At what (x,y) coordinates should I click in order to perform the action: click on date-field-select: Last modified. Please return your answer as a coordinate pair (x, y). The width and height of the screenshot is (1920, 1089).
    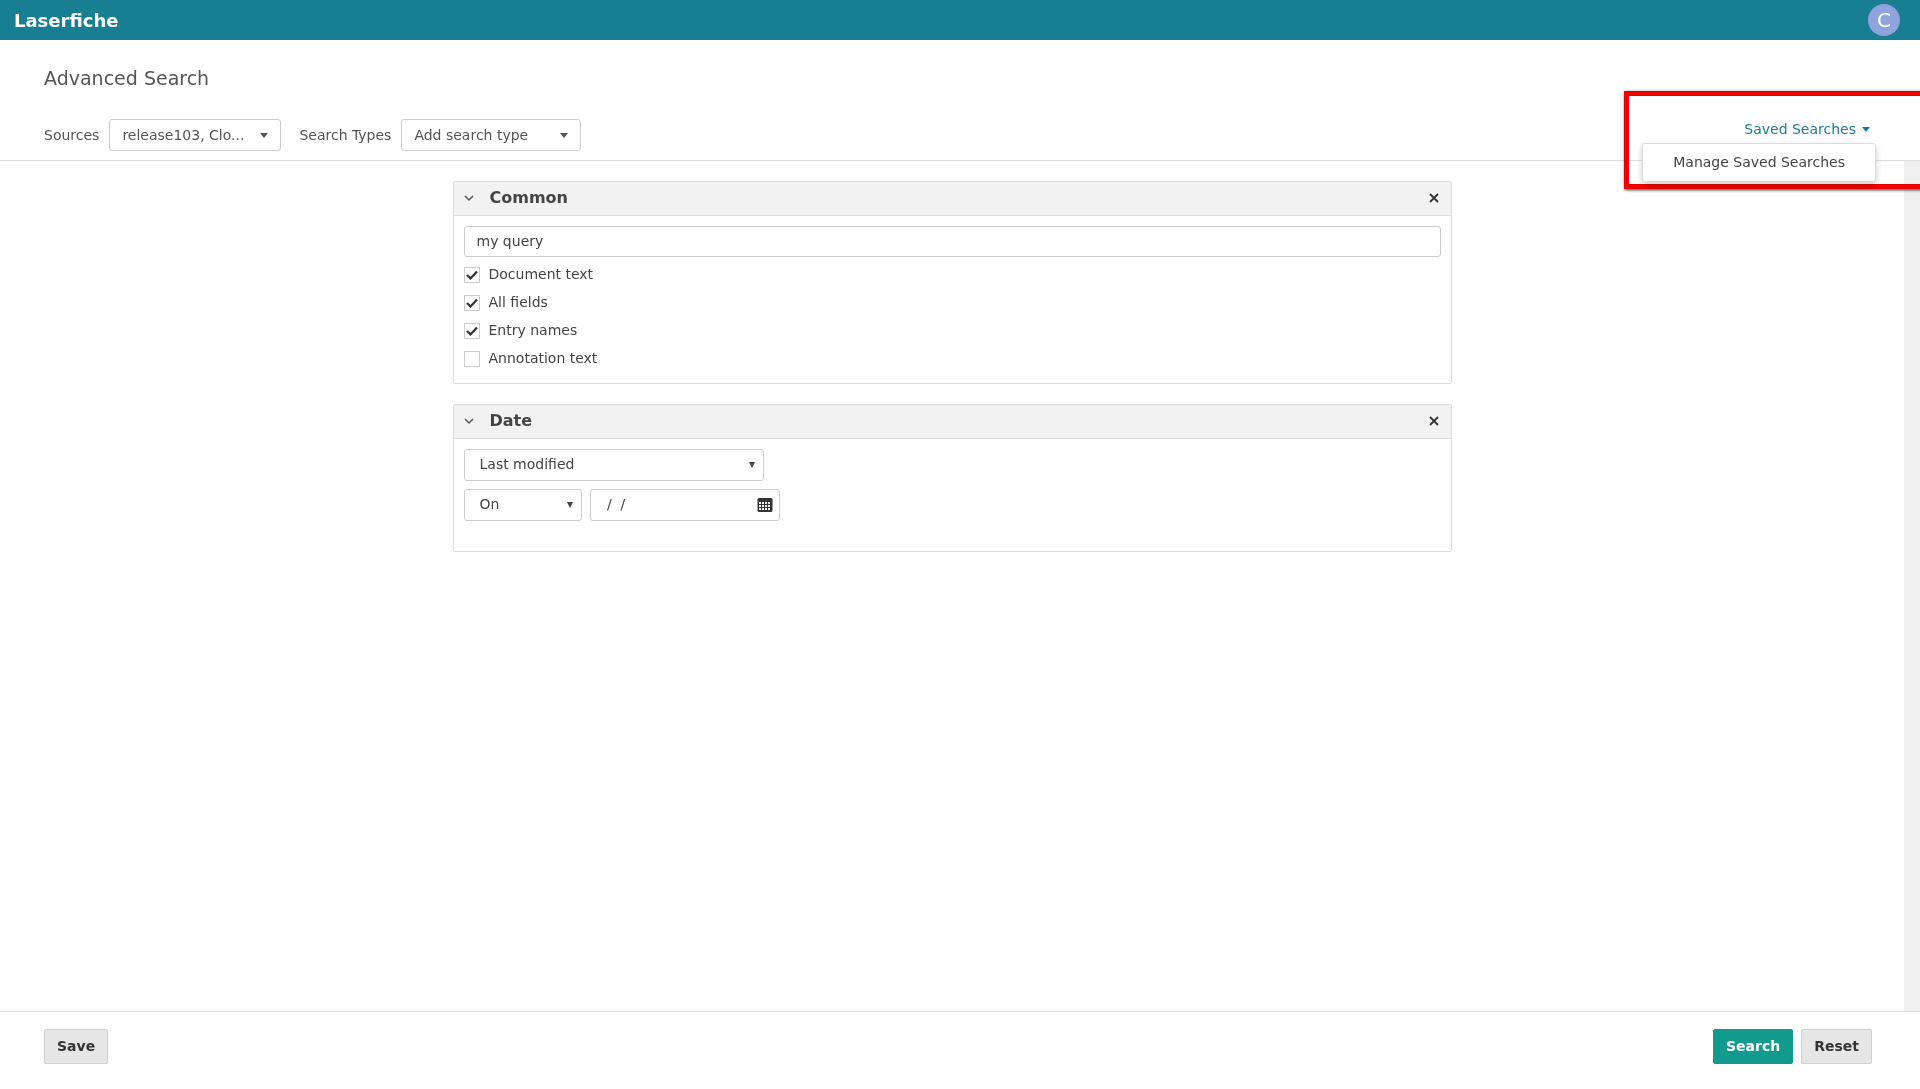
    Looking at the image, I should click on (613, 464).